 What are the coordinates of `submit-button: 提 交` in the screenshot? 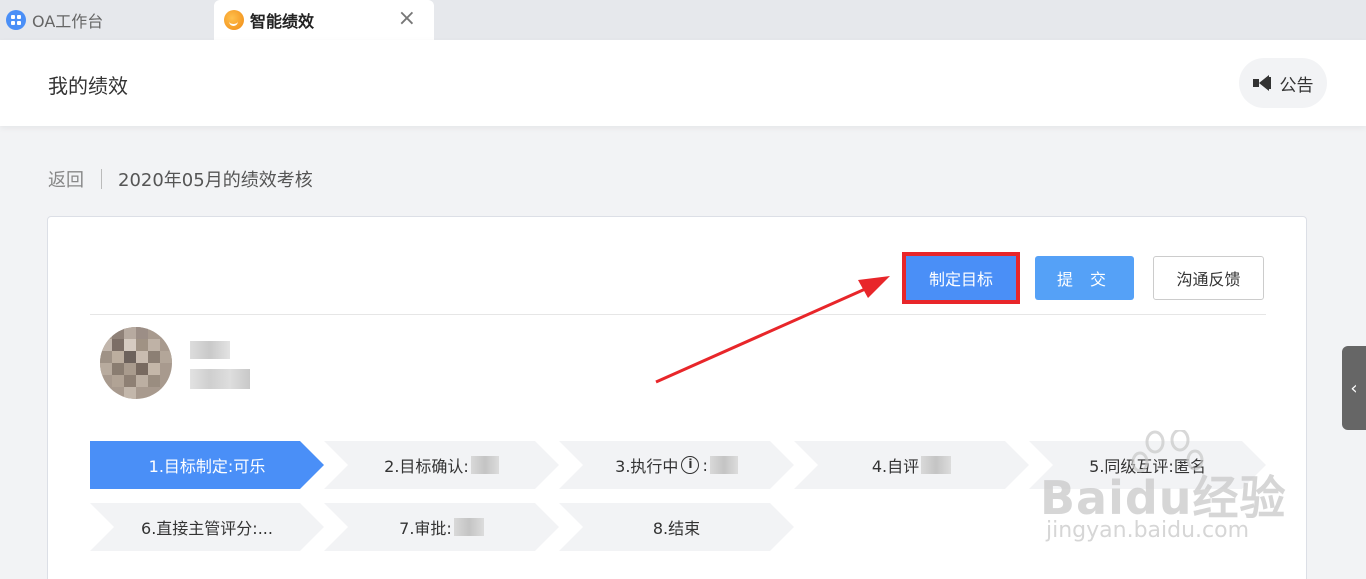 It's located at (1084, 278).